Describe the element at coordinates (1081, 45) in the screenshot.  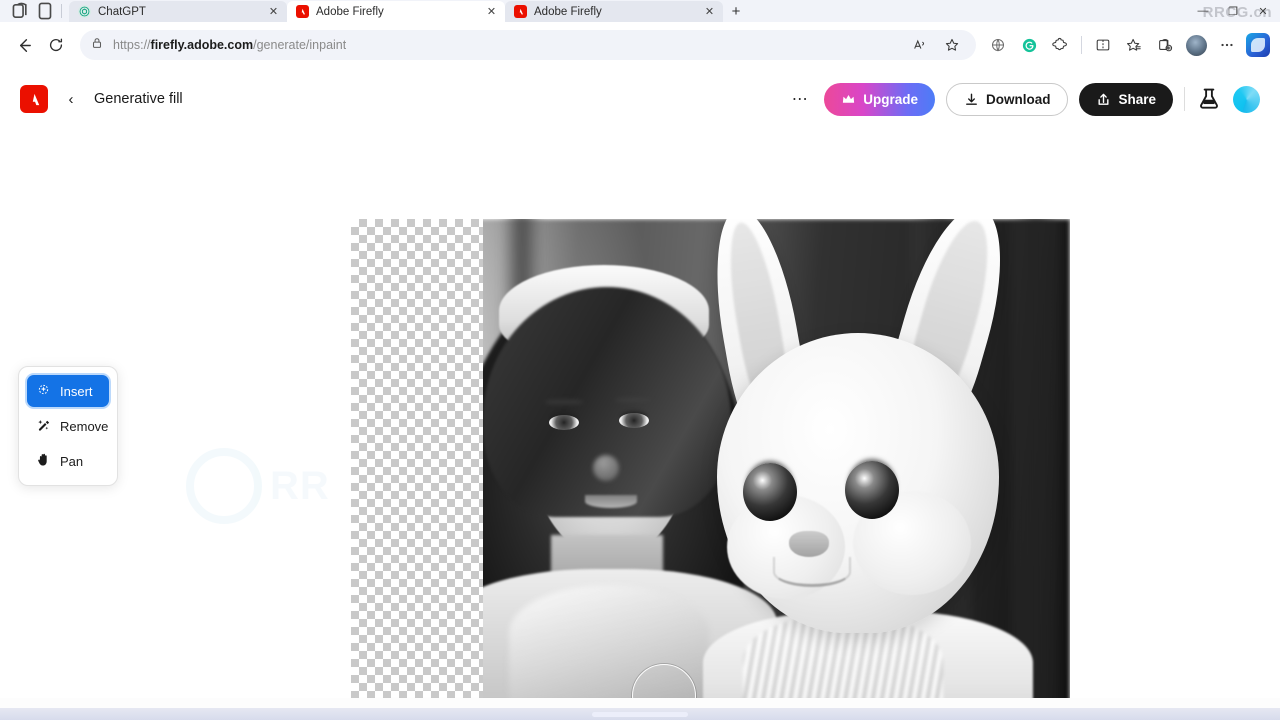
I see `toolbar-divider` at that location.